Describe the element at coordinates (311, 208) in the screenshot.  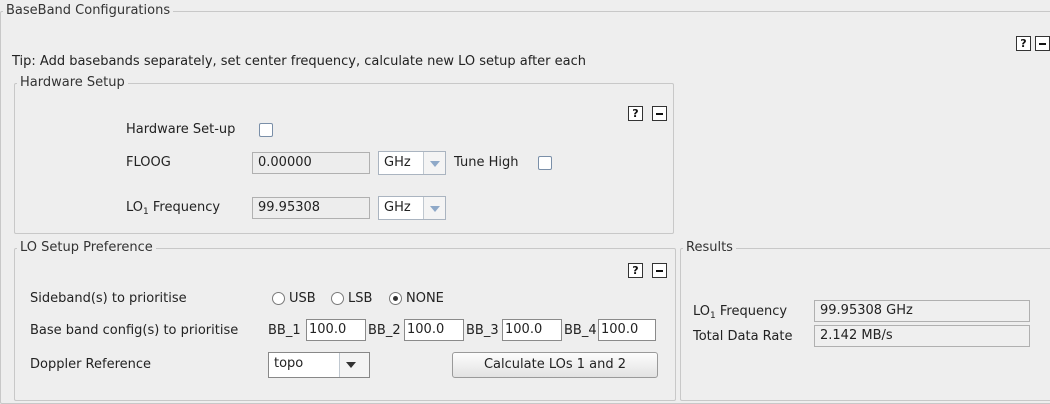
I see `lo1-frequency-field: 99.95308` at that location.